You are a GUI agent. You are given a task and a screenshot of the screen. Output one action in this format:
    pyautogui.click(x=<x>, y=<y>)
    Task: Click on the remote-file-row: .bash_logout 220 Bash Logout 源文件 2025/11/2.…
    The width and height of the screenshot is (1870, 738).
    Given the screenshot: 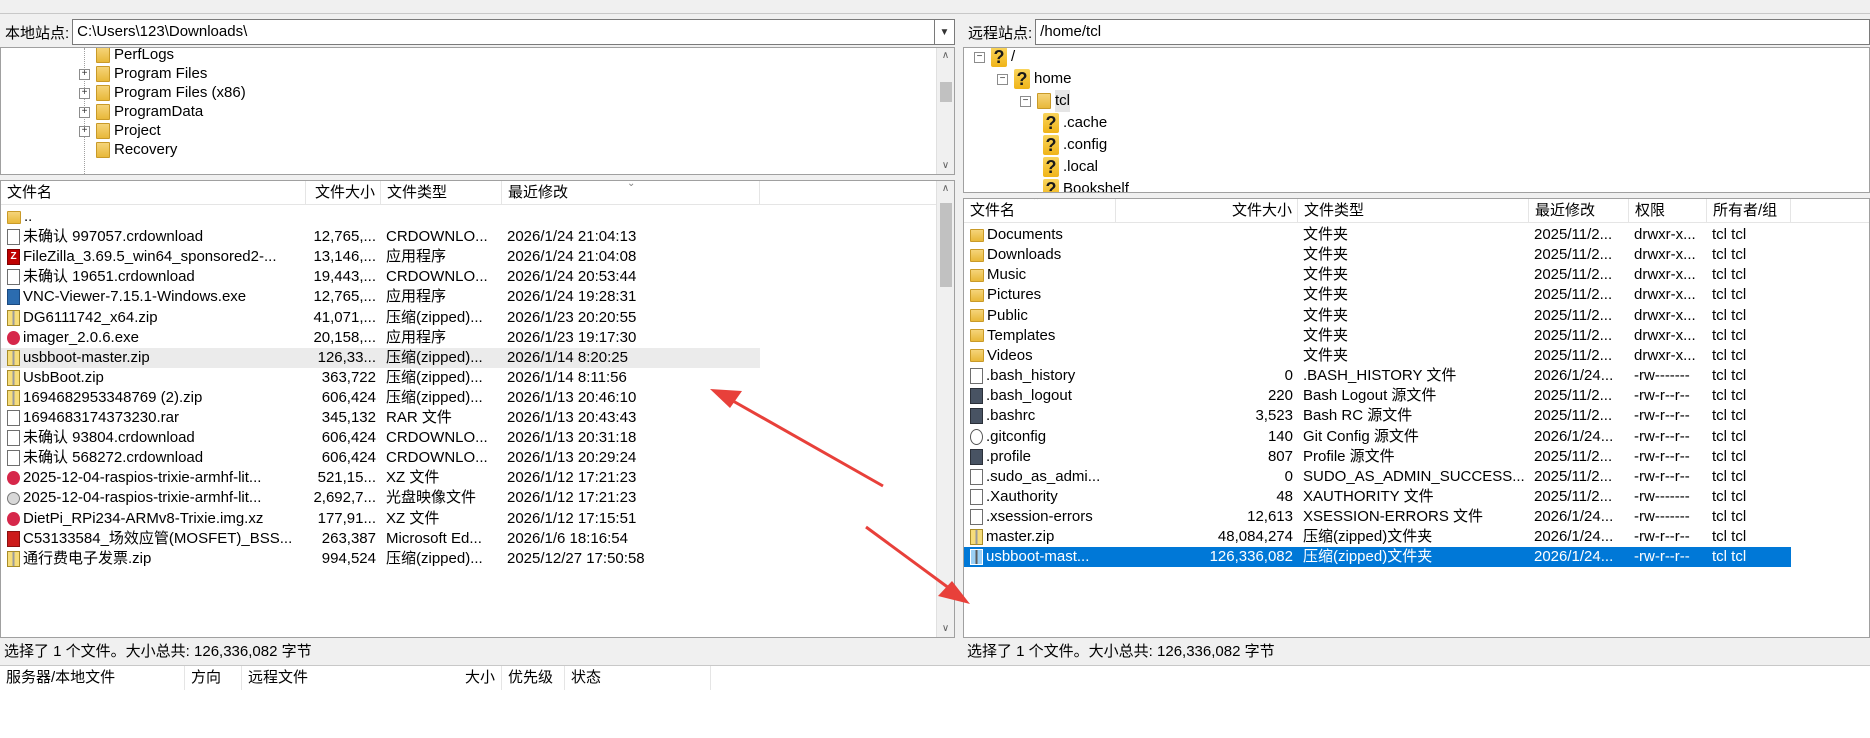 What is the action you would take?
    pyautogui.click(x=1377, y=396)
    